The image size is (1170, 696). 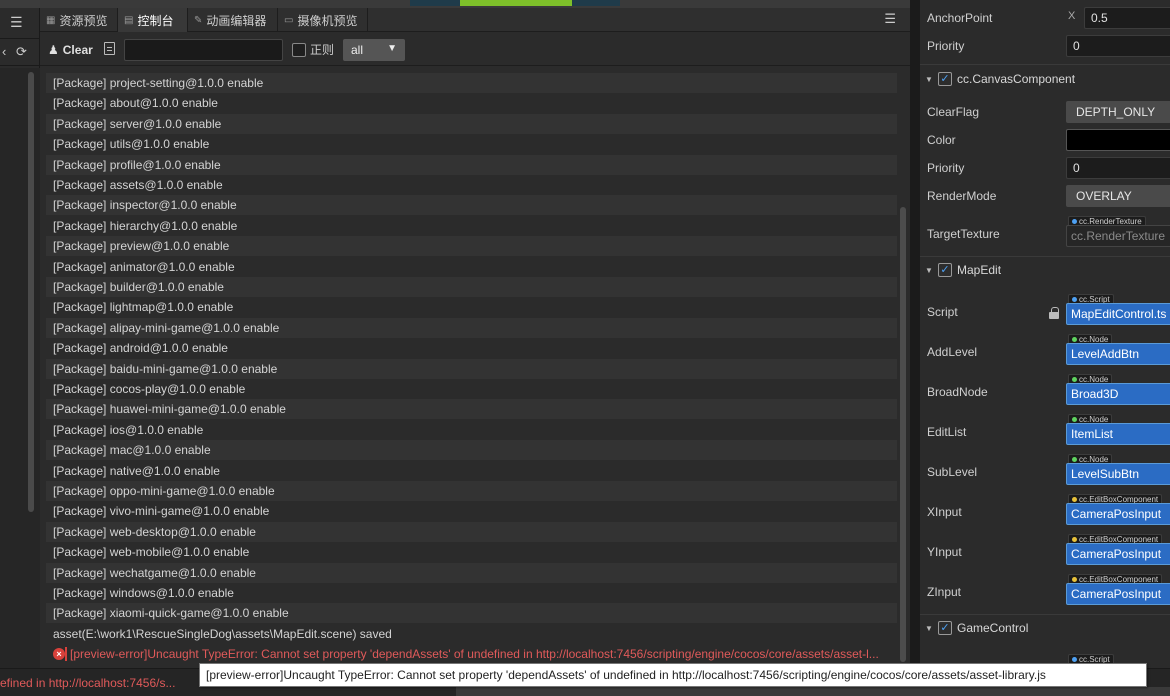 I want to click on reference-field: cc.Node LevelSubBtn, so click(x=1118, y=472).